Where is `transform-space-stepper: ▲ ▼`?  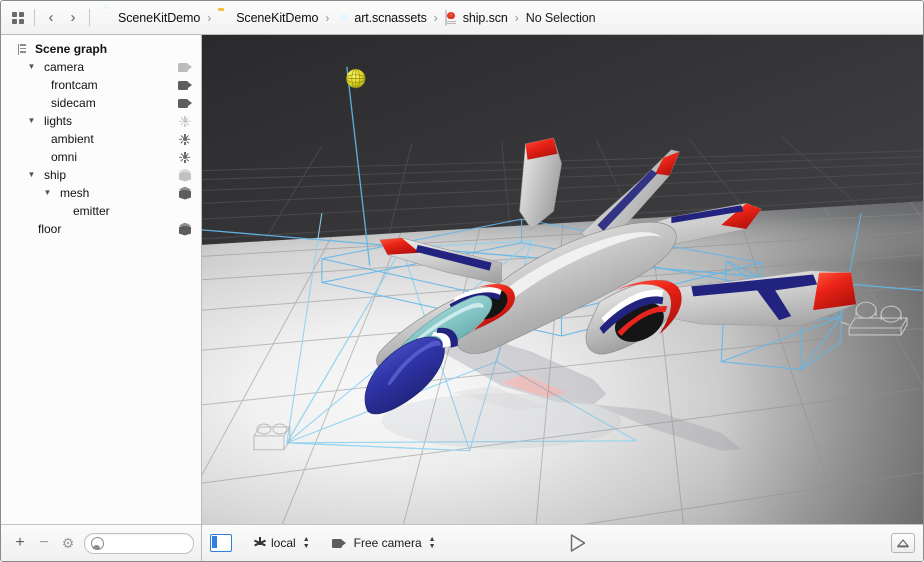 transform-space-stepper: ▲ ▼ is located at coordinates (306, 543).